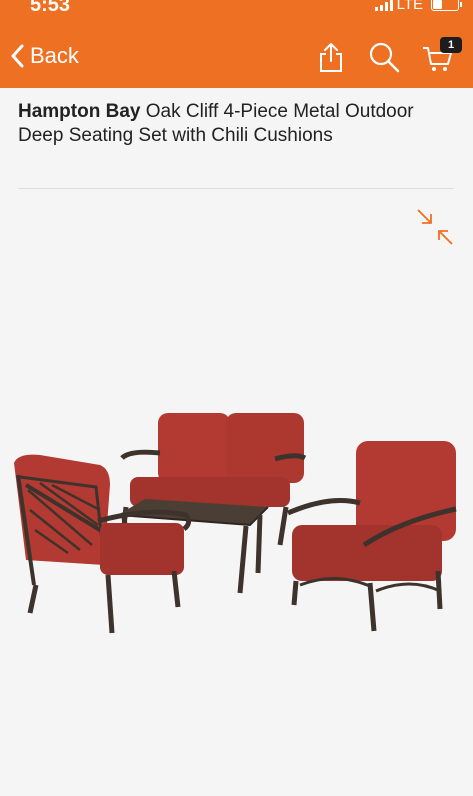 Image resolution: width=473 pixels, height=796 pixels. I want to click on collapse-icon, so click(435, 227).